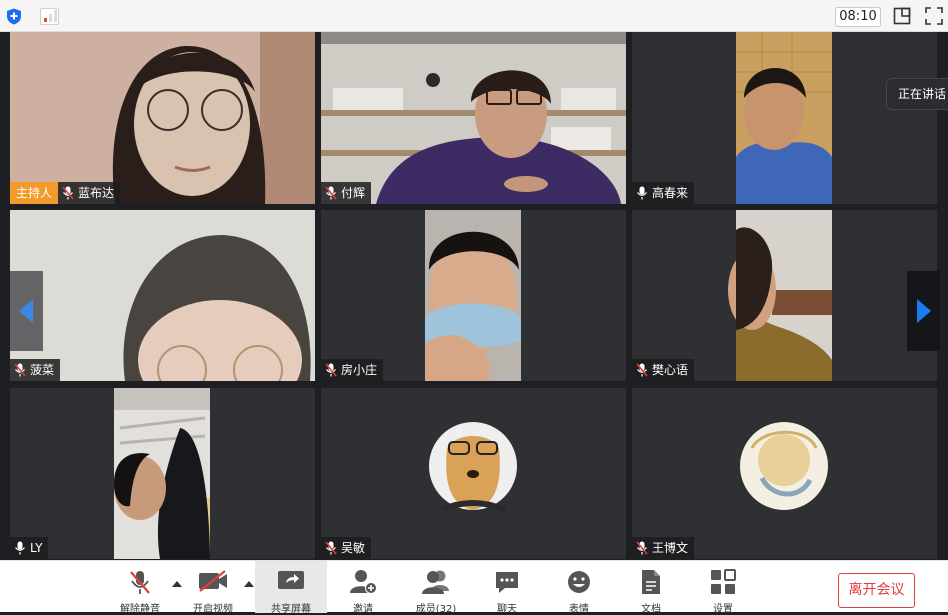  What do you see at coordinates (858, 17) in the screenshot?
I see `meeting-timer: 08:10` at bounding box center [858, 17].